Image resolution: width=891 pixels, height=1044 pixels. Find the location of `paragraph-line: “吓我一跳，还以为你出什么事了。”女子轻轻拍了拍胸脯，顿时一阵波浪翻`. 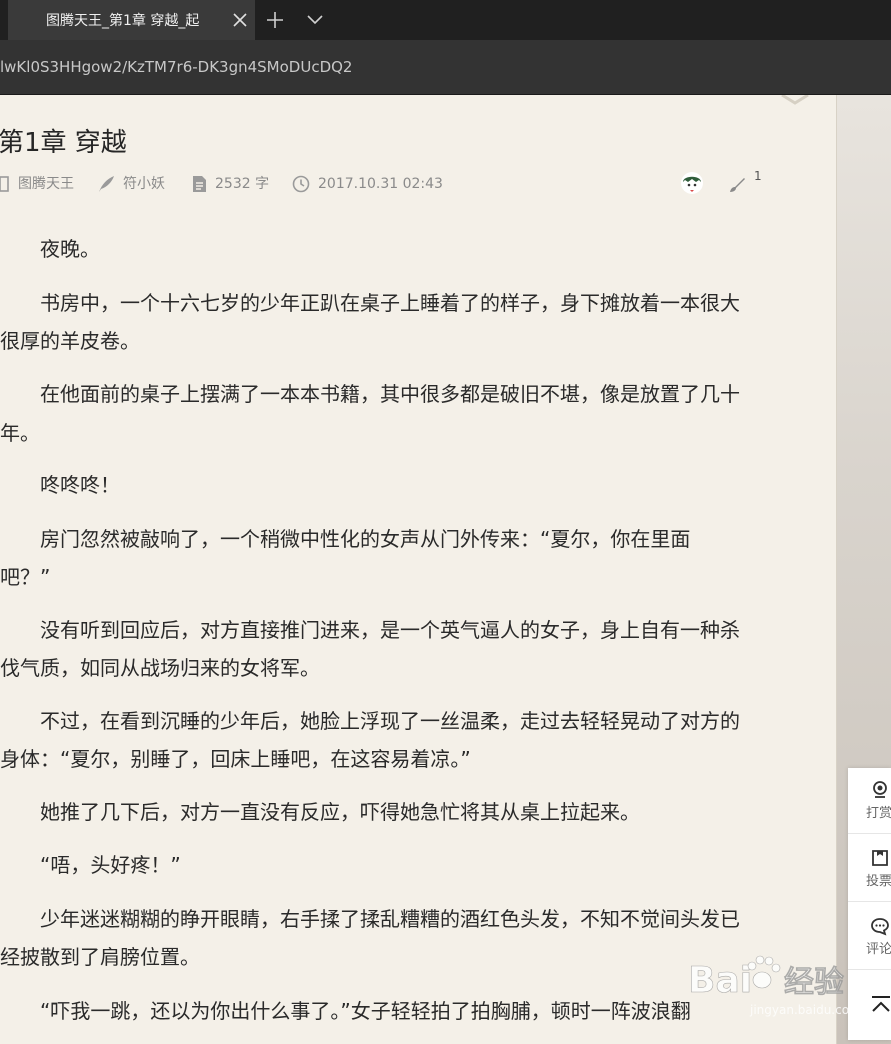

paragraph-line: “吓我一跳，还以为你出什么事了。”女子轻轻拍了拍胸脯，顿时一阵波浪翻 is located at coordinates (345, 1011).